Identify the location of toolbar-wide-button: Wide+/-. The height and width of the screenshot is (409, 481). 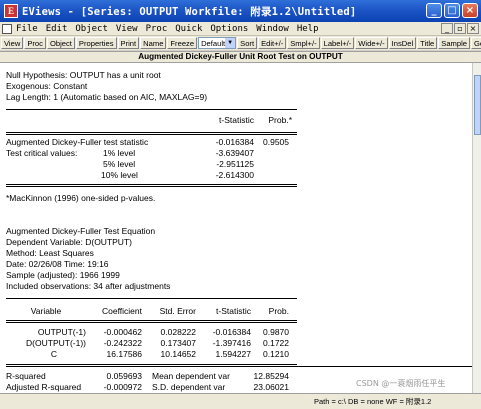
(371, 43).